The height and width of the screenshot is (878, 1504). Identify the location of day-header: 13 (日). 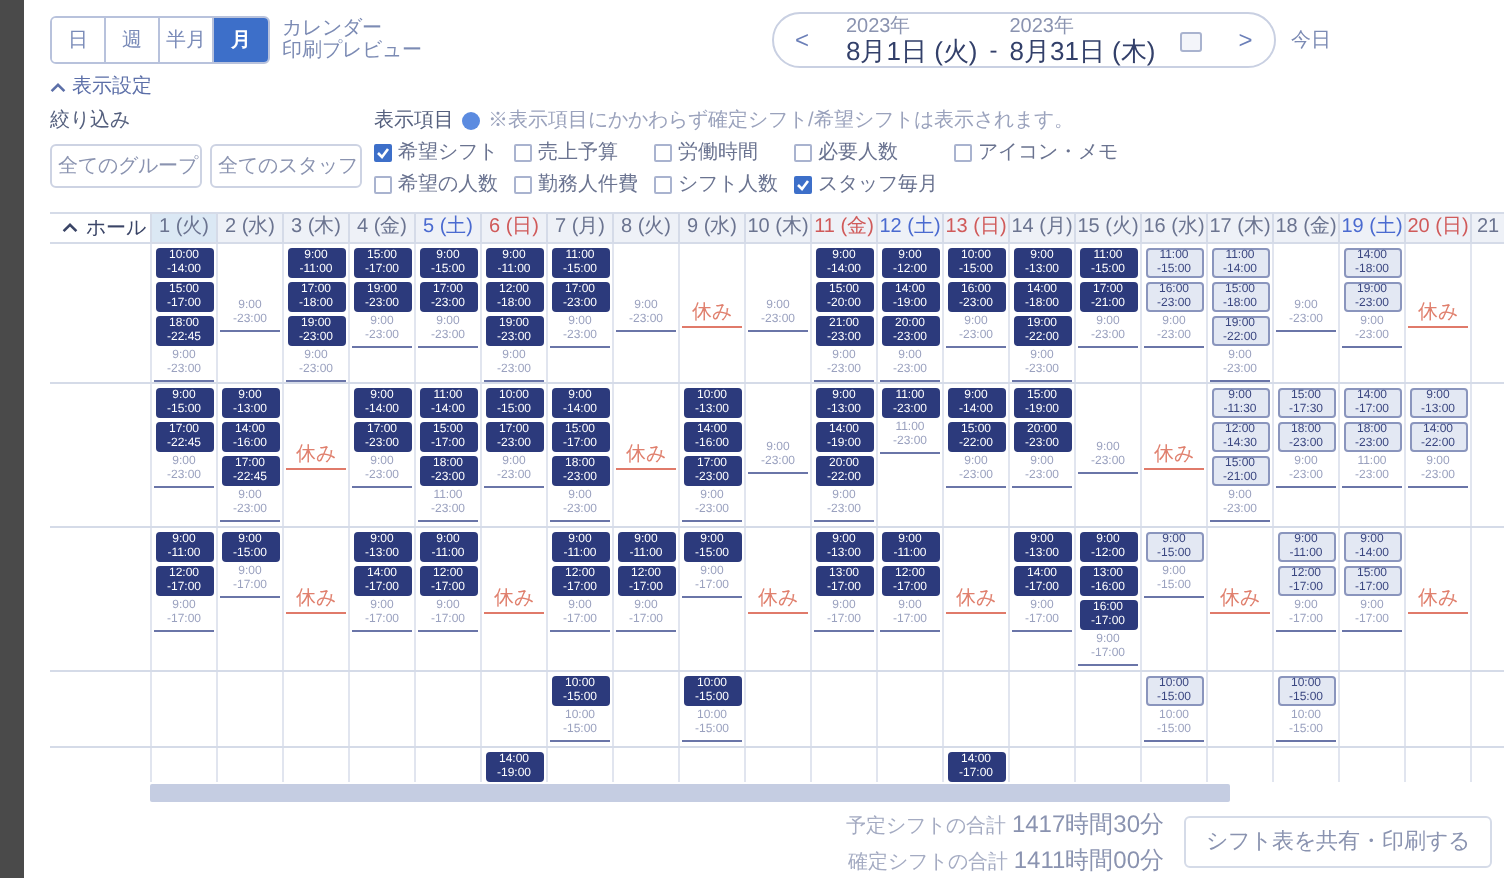
(975, 228).